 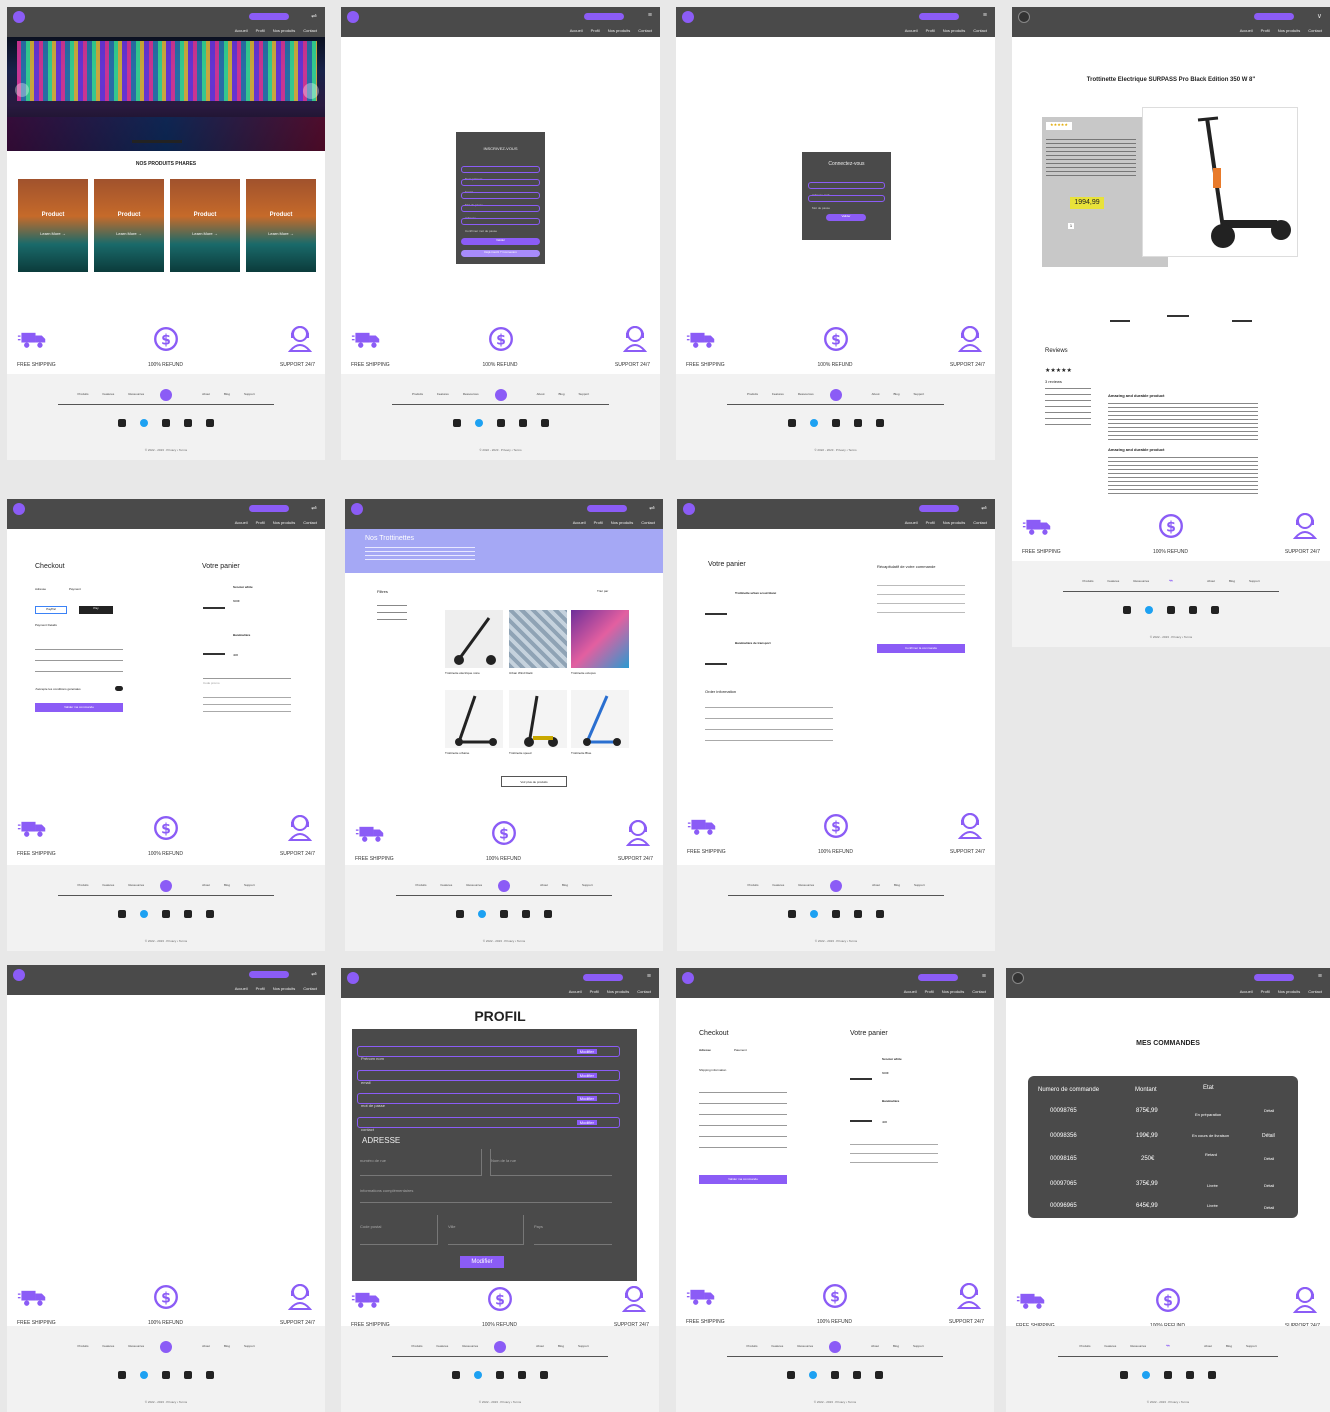 What do you see at coordinates (247, 678) in the screenshot?
I see `promo-code-input: Code promo` at bounding box center [247, 678].